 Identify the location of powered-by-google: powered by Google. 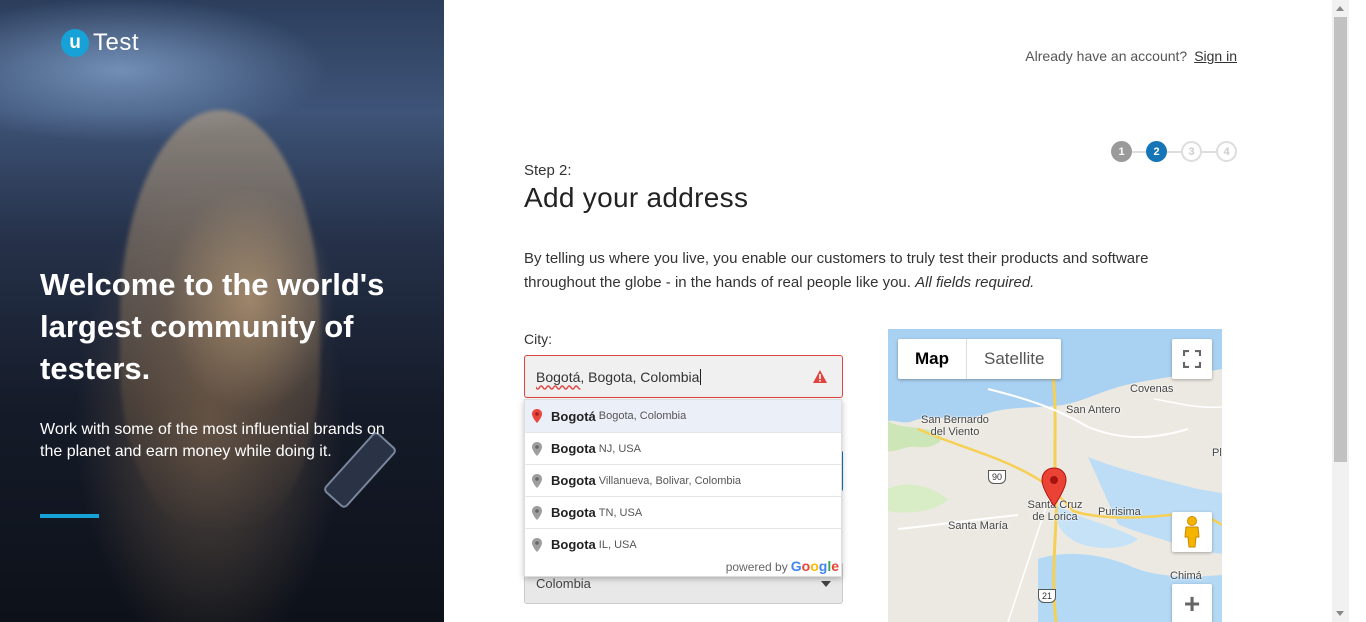
(782, 566).